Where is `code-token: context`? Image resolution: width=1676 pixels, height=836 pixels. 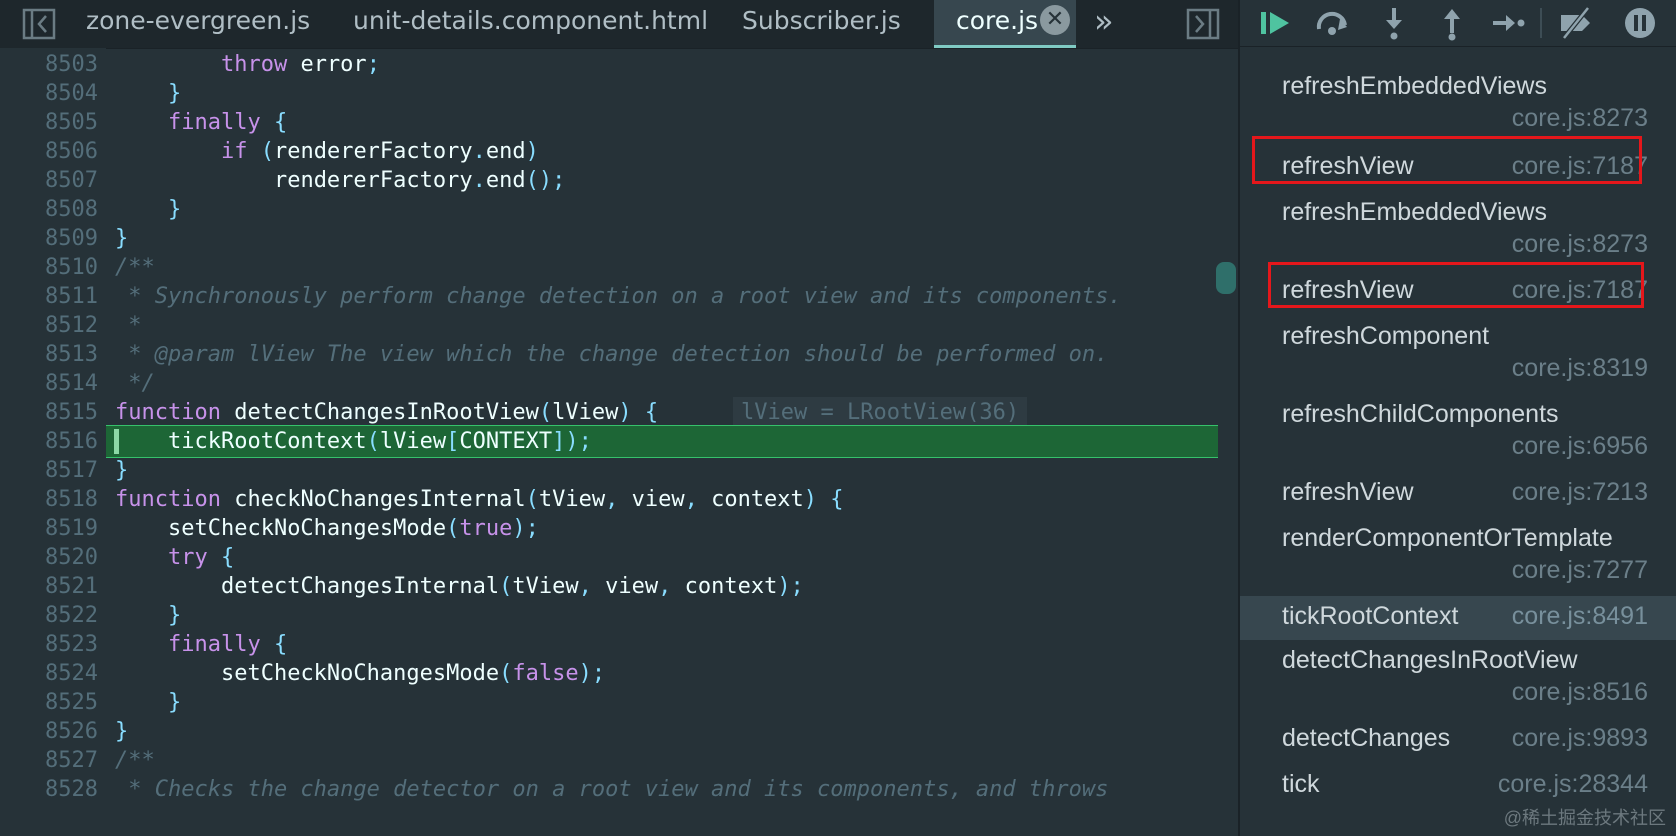
code-token: context is located at coordinates (757, 499).